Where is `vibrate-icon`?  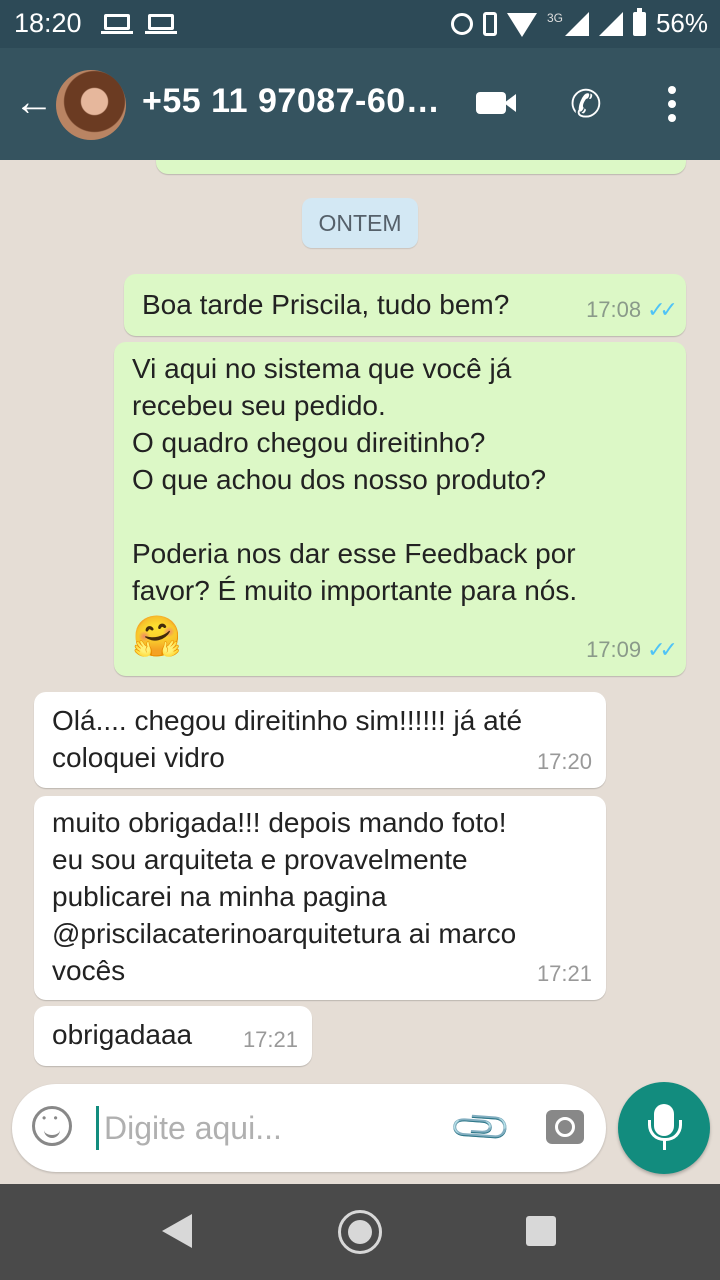
vibrate-icon is located at coordinates (489, 23).